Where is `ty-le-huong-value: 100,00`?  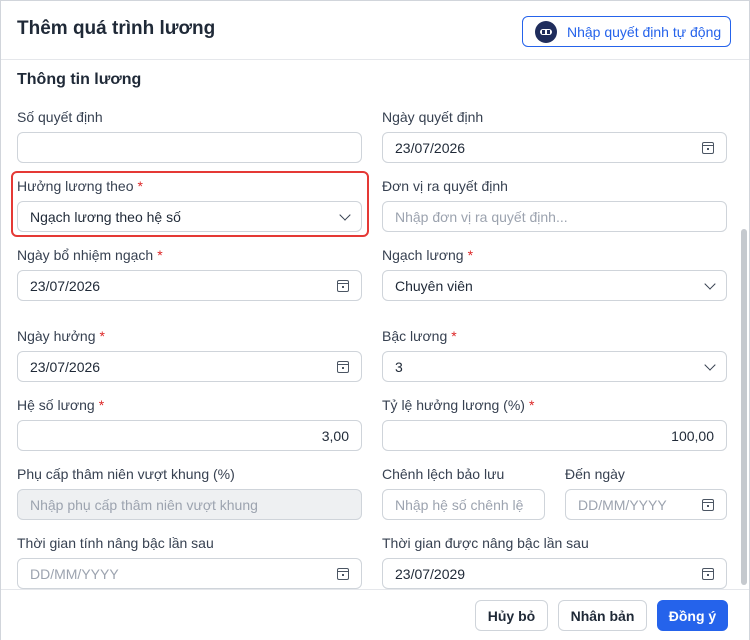
ty-le-huong-value: 100,00 is located at coordinates (692, 435).